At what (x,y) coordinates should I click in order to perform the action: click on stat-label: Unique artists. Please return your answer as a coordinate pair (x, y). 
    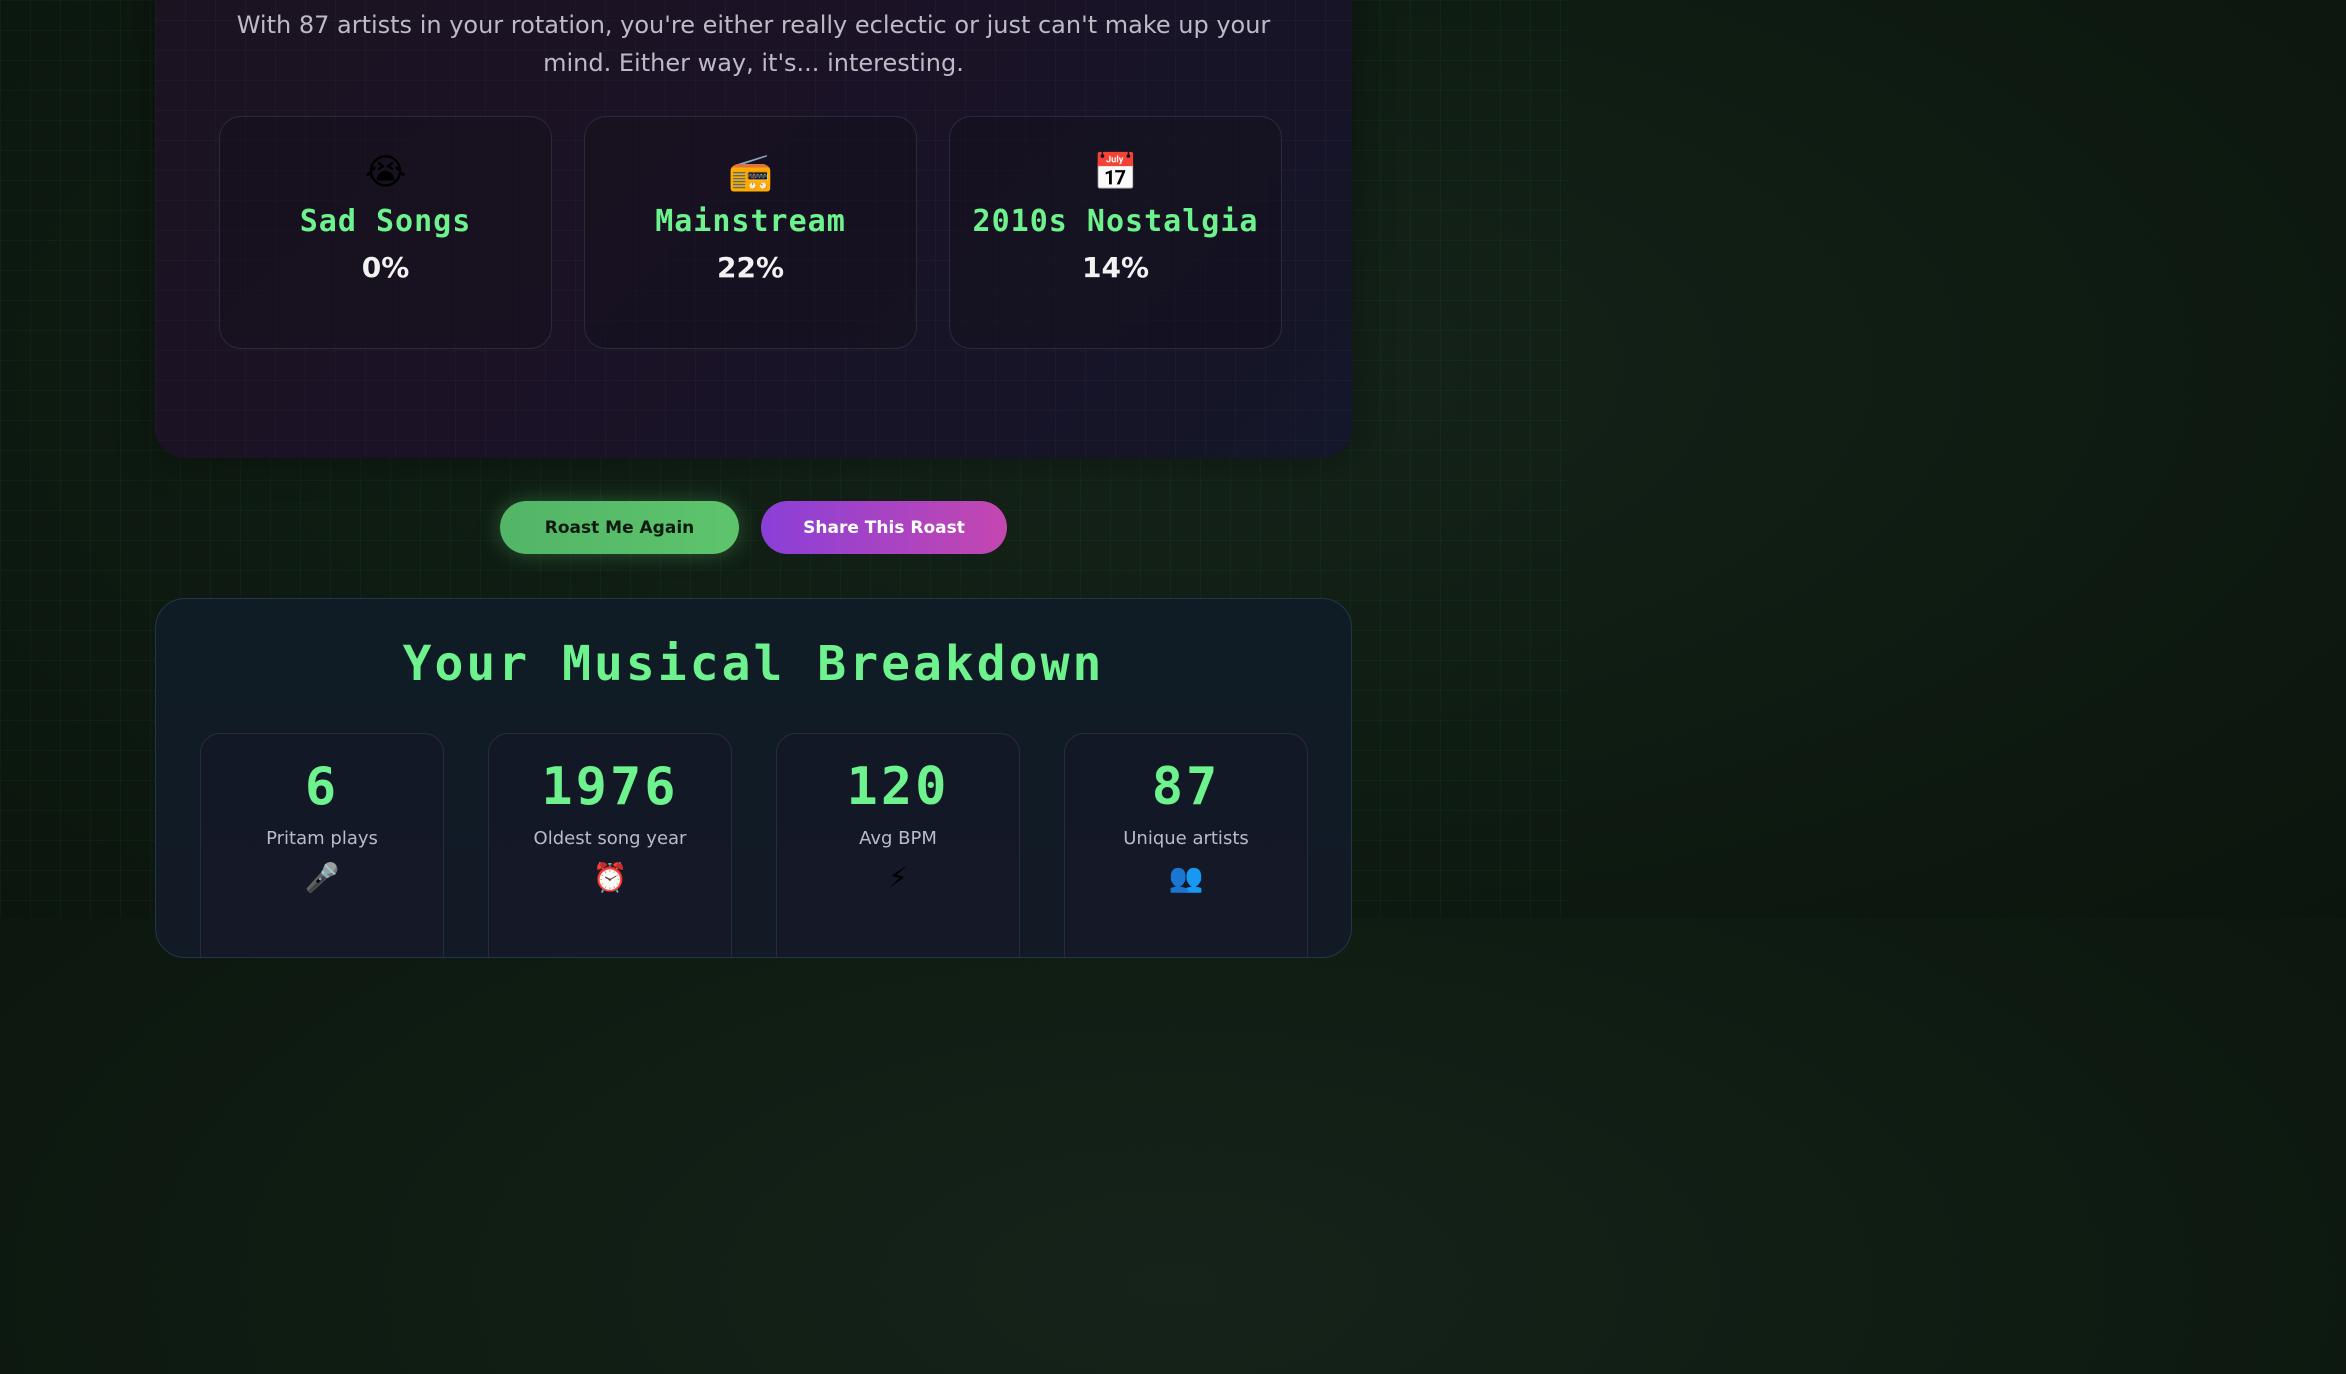
    Looking at the image, I should click on (1186, 838).